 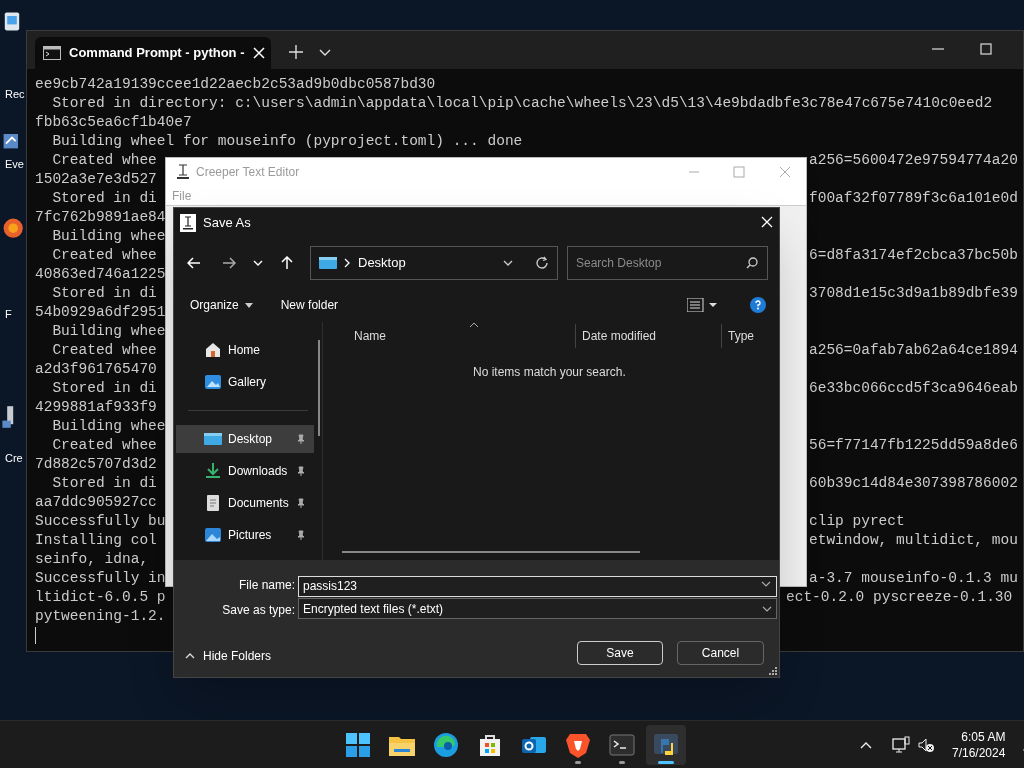 What do you see at coordinates (213, 382) in the screenshot?
I see `gallery-icon` at bounding box center [213, 382].